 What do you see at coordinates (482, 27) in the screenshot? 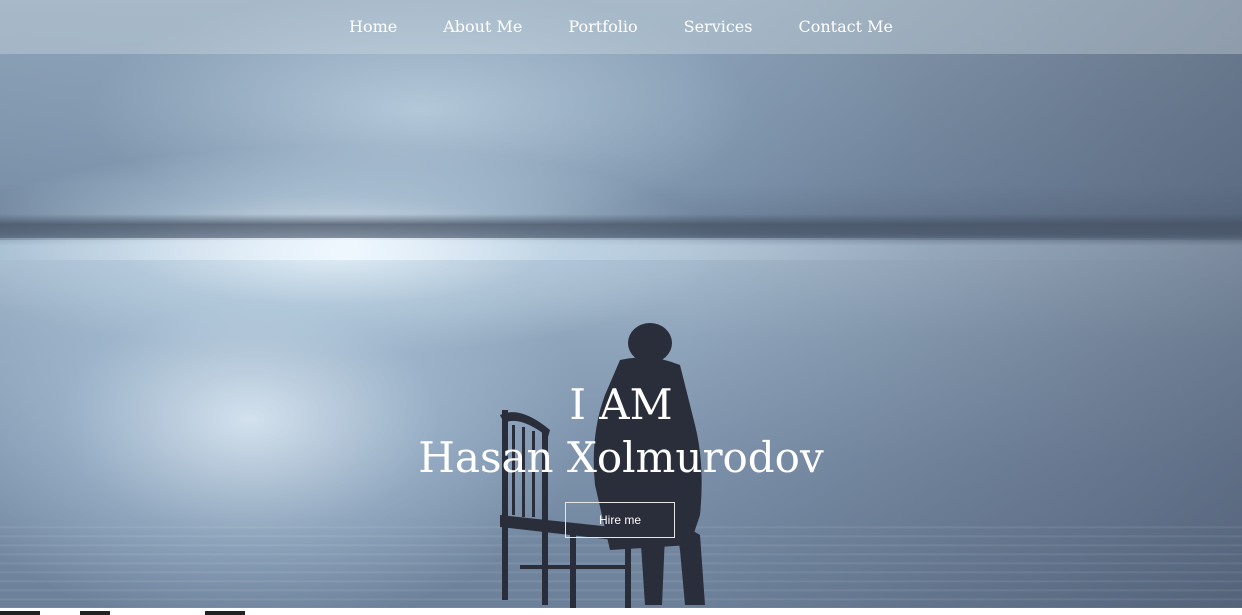
I see `nav-about-link: About Me` at bounding box center [482, 27].